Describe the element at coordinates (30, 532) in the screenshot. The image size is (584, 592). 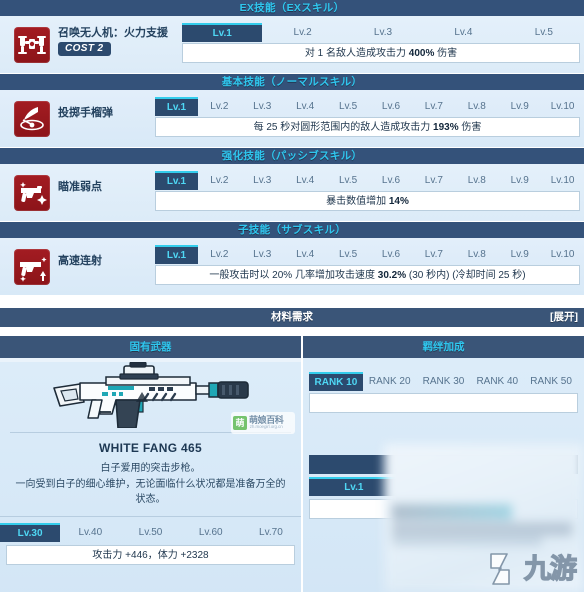
I see `weapon-level-tab-lv-30: Lv.30` at that location.